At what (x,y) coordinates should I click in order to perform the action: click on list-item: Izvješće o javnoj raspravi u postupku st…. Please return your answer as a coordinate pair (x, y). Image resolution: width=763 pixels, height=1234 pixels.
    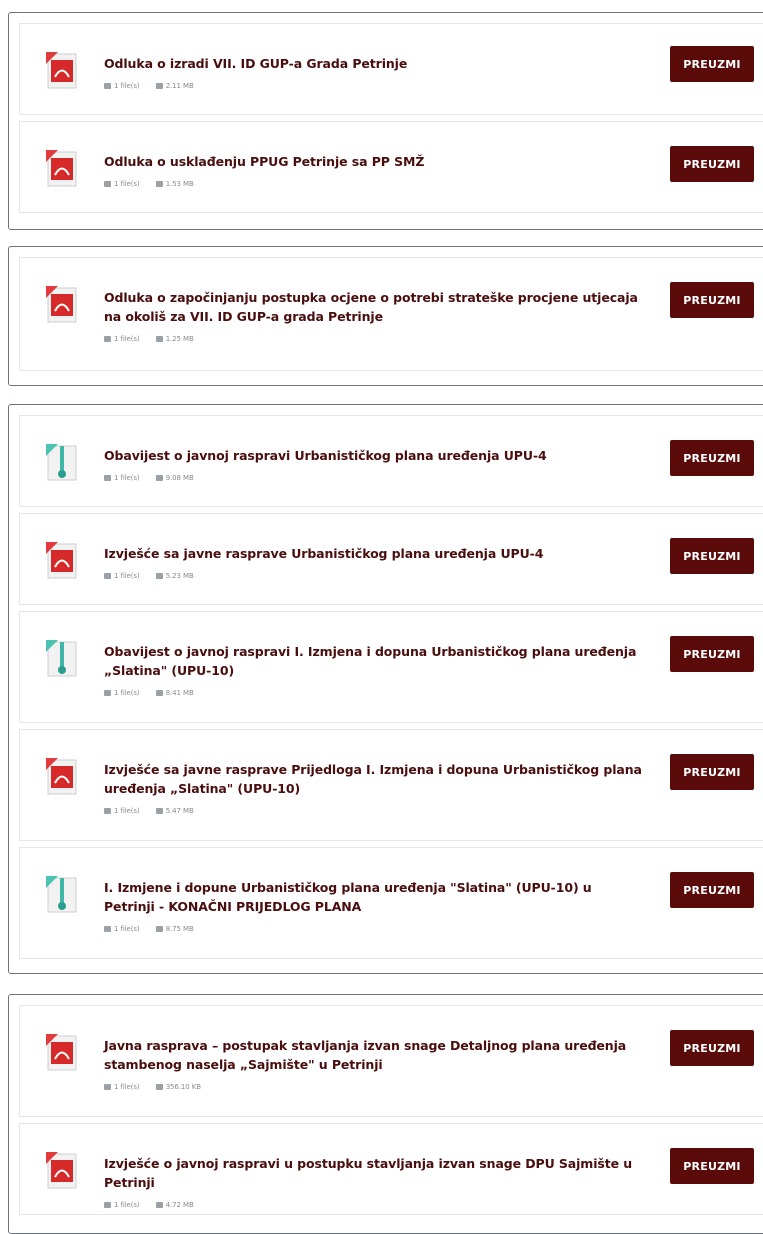
    Looking at the image, I should click on (391, 1169).